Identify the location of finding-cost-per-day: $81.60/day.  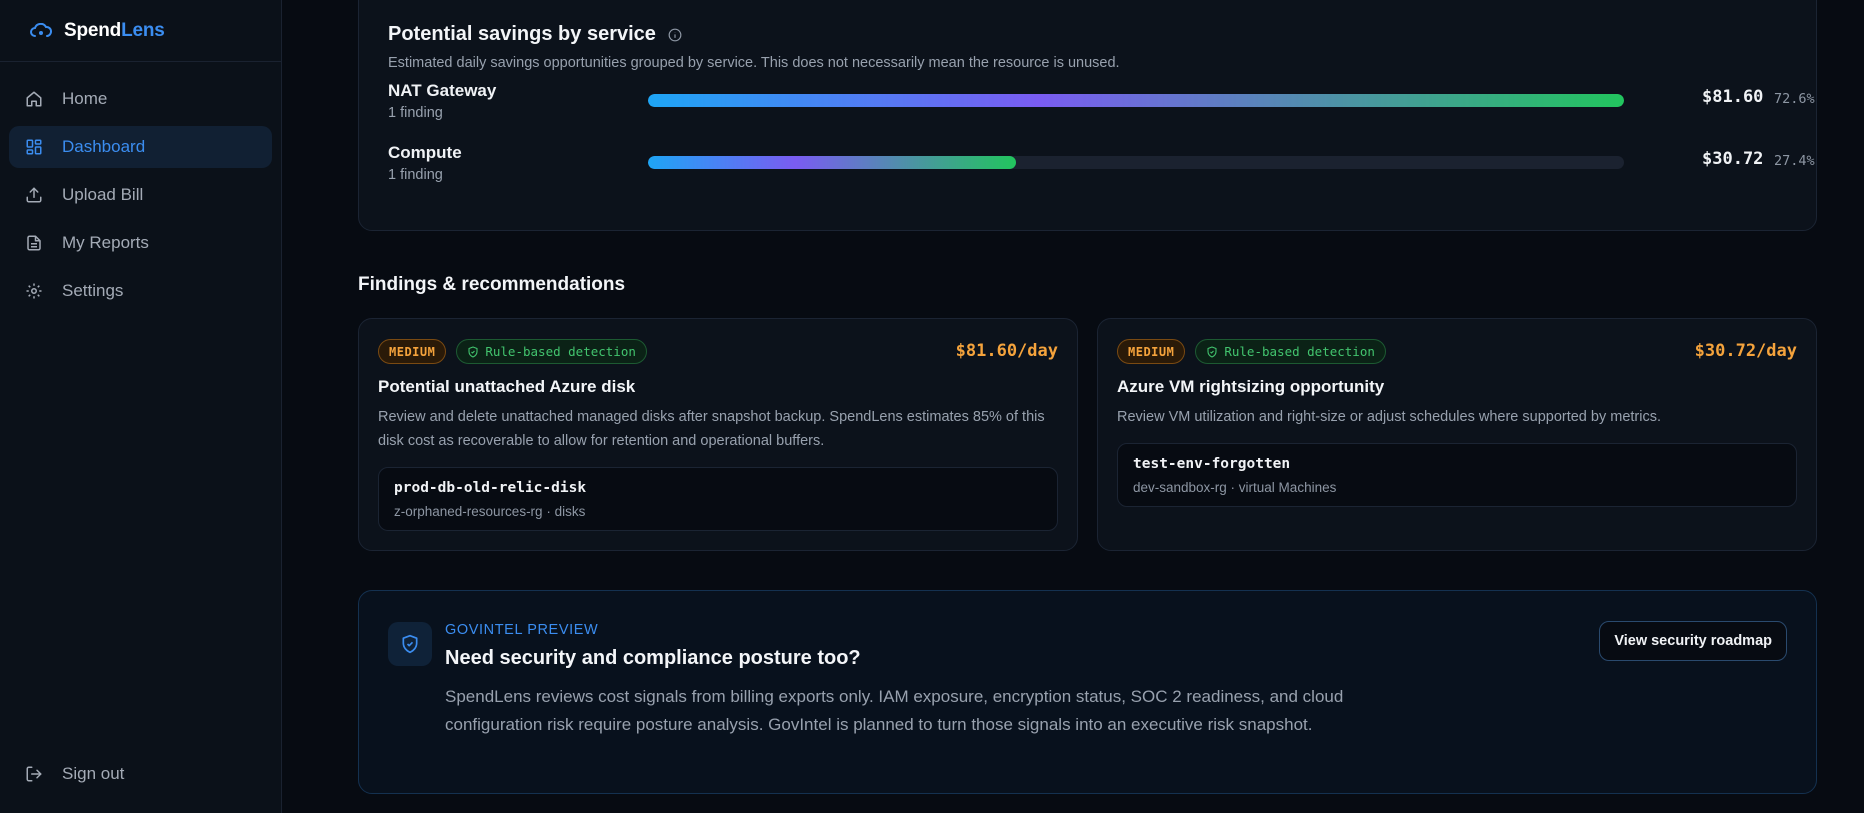
(1006, 351).